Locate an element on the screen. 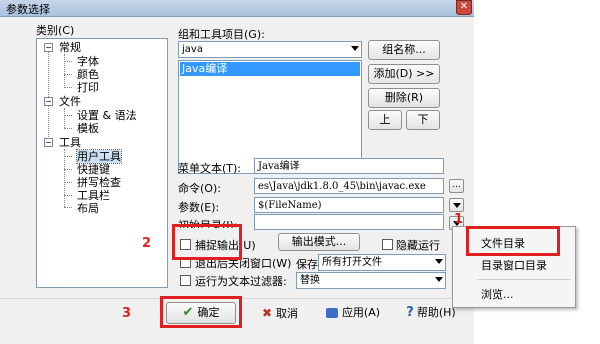  run-as-filter-checkbox is located at coordinates (185, 280).